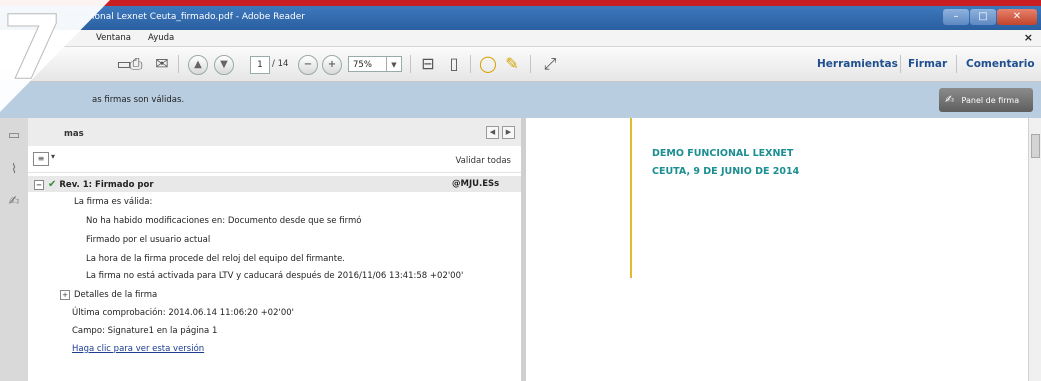 The width and height of the screenshot is (1041, 381). I want to click on view-version-link: Haga clic para ver esta versión, so click(138, 349).